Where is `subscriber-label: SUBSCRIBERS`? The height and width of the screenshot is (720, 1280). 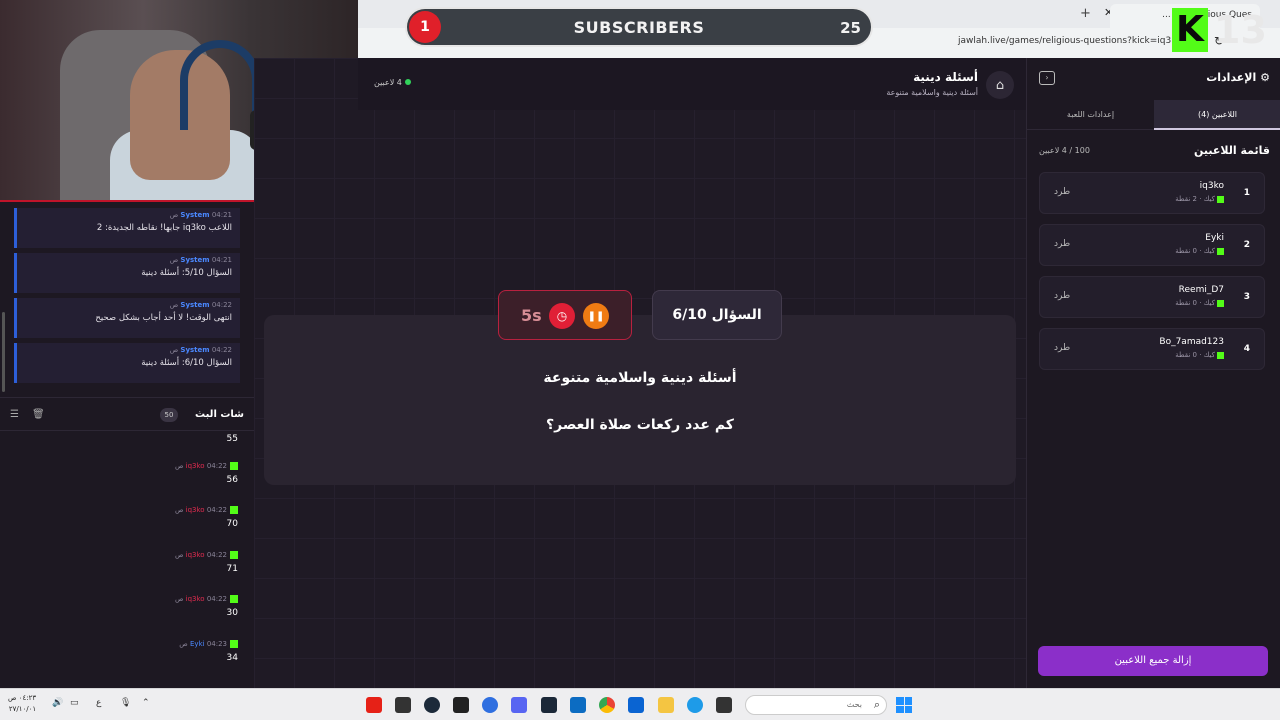 subscriber-label: SUBSCRIBERS is located at coordinates (639, 27).